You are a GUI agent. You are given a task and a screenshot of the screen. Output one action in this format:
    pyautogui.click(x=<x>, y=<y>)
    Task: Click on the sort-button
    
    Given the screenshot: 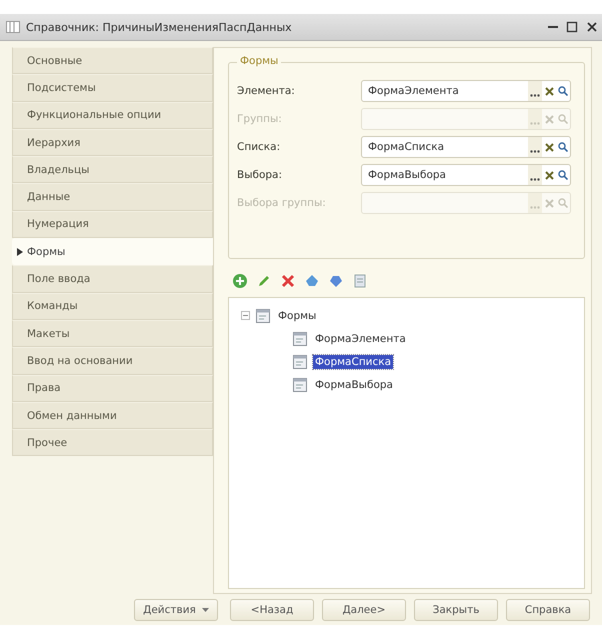 What is the action you would take?
    pyautogui.click(x=360, y=281)
    